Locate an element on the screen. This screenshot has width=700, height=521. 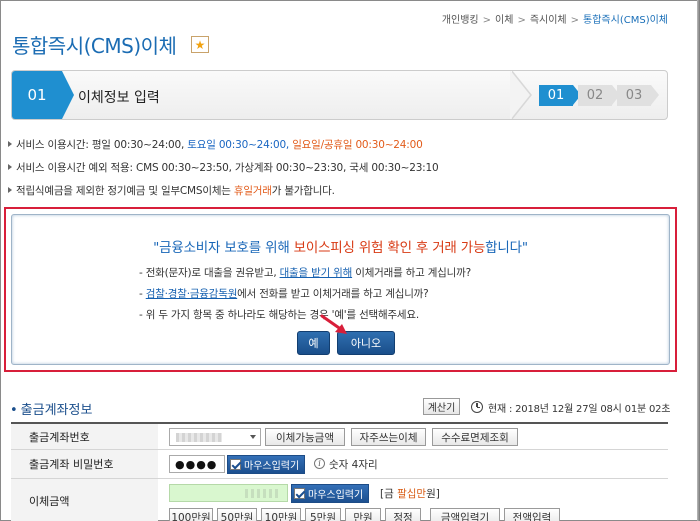
frequent-transfer-button: 자주쓰는이체 is located at coordinates (388, 437).